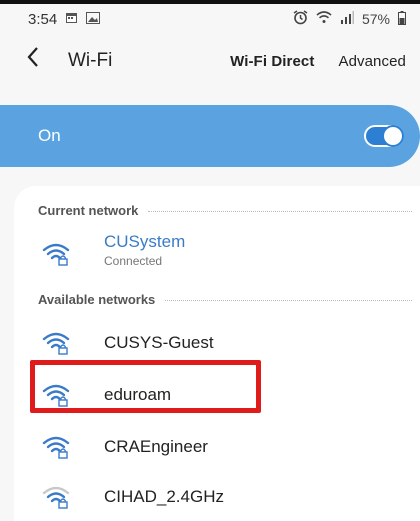 This screenshot has width=420, height=521. Describe the element at coordinates (393, 136) in the screenshot. I see `toggle-knob` at that location.